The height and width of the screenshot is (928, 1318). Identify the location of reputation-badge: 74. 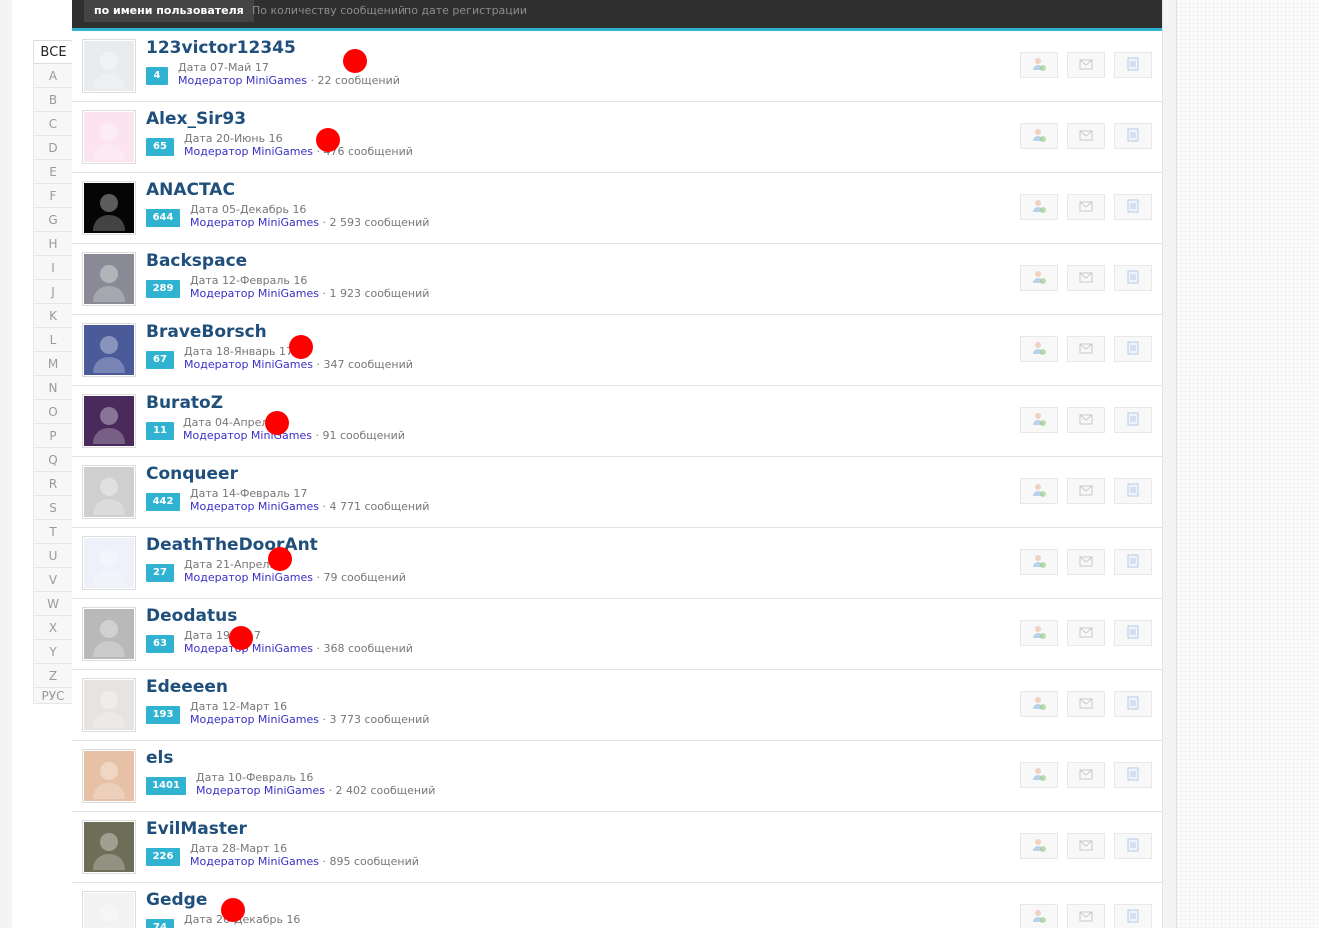
(160, 923).